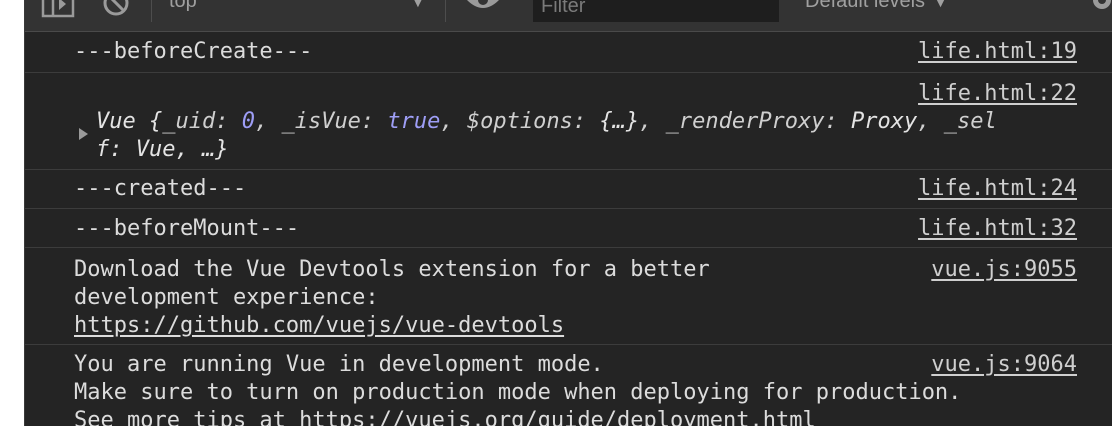 The width and height of the screenshot is (1112, 426). What do you see at coordinates (162, 149) in the screenshot?
I see `log-object-preview-line2: f: Vue, …}` at bounding box center [162, 149].